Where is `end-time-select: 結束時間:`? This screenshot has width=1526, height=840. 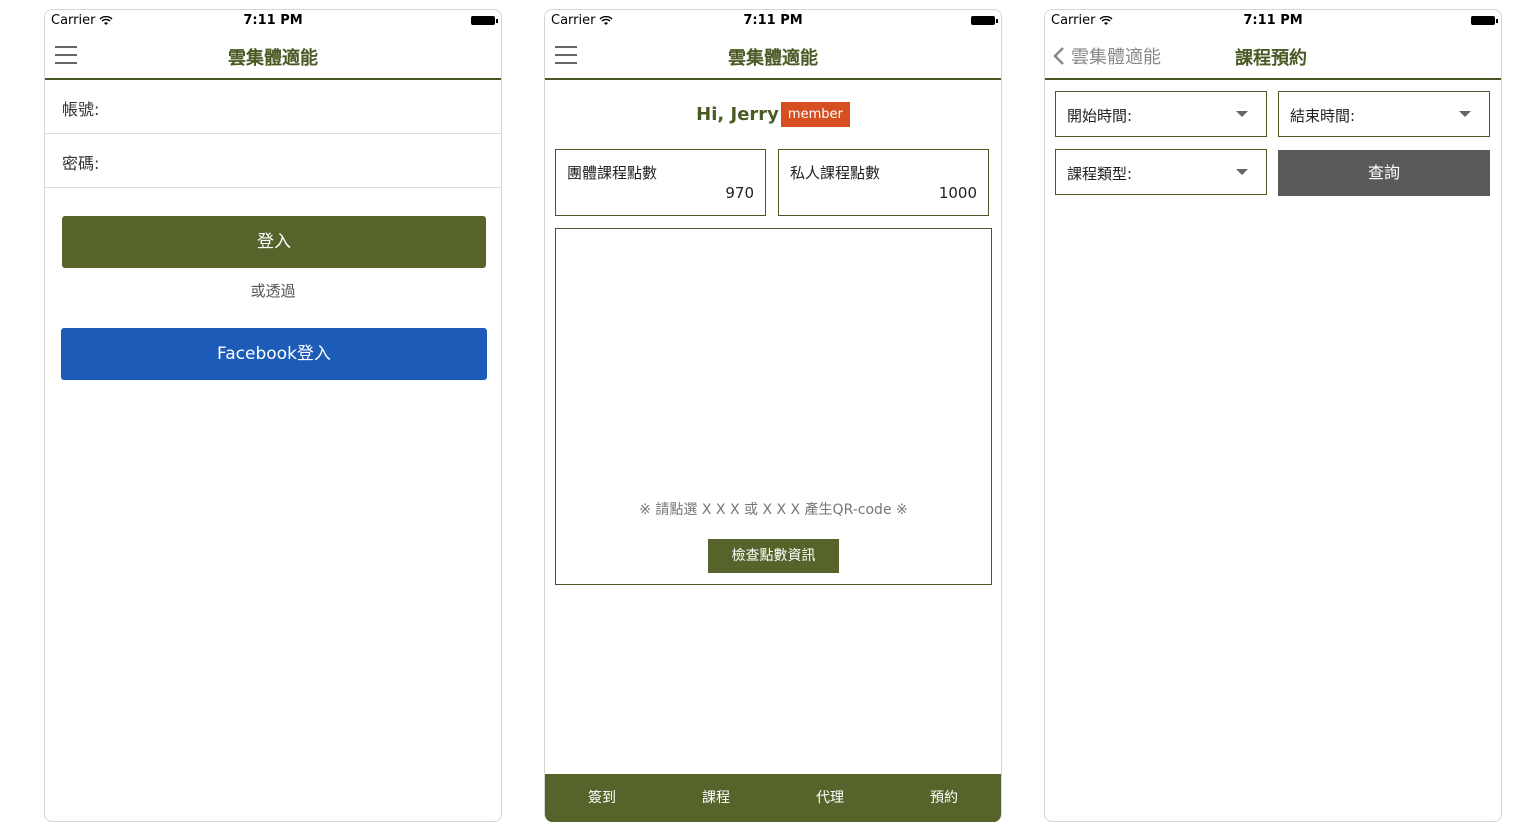
end-time-select: 結束時間: is located at coordinates (1384, 114).